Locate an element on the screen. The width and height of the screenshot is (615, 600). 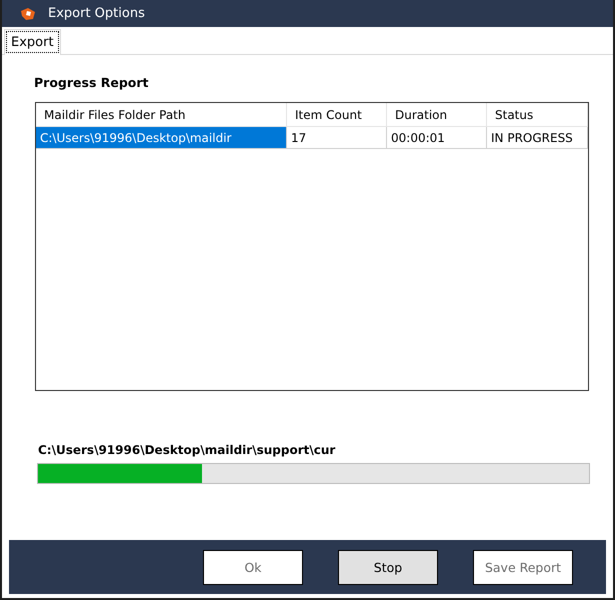
section-title: Progress Report is located at coordinates (92, 82).